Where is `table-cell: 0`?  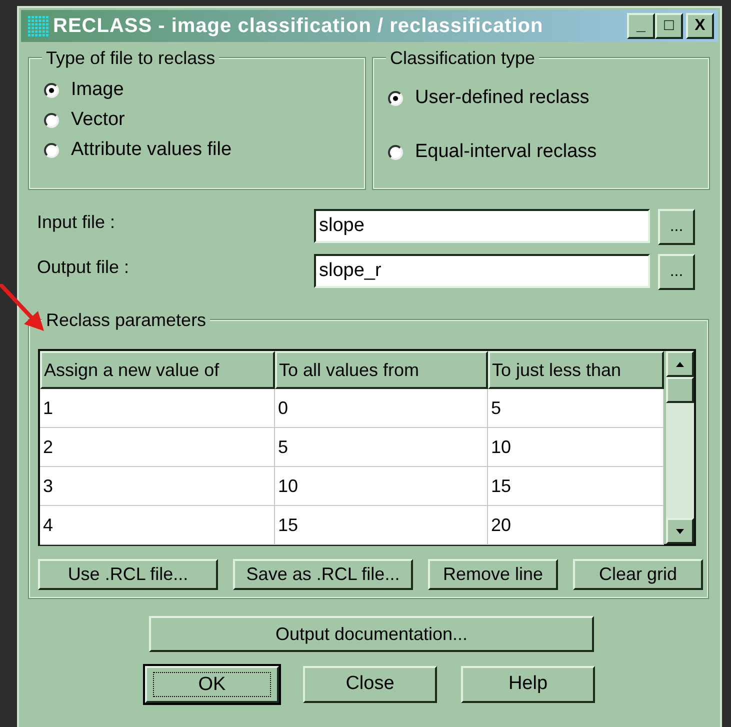
table-cell: 0 is located at coordinates (381, 408).